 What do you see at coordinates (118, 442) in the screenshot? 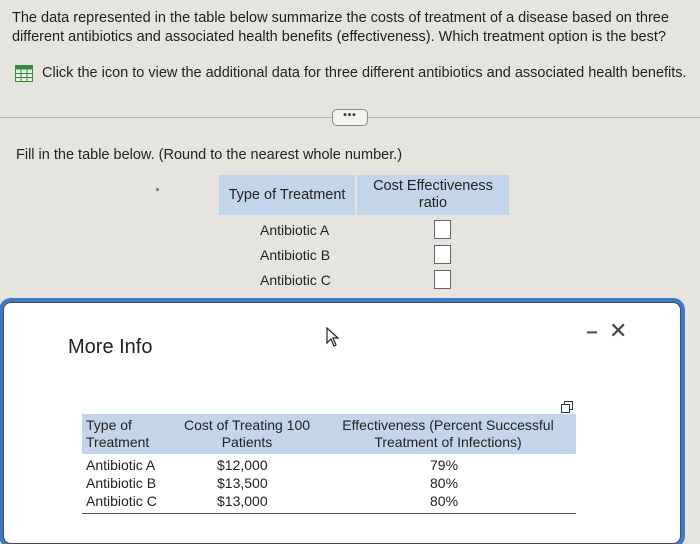
I see `info-header-type-line2: Treatment` at bounding box center [118, 442].